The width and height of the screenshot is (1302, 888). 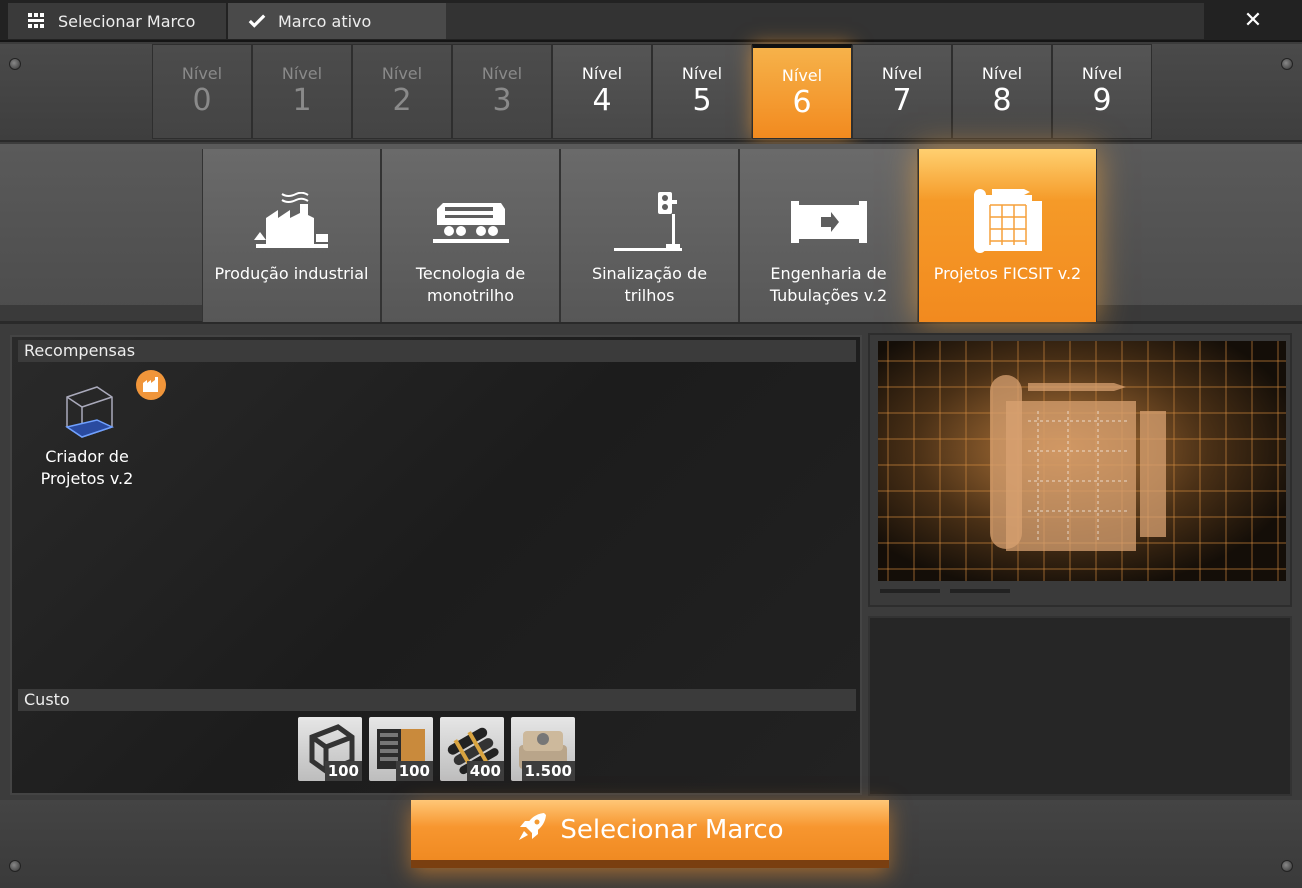 I want to click on tier-2: Nível 2, so click(x=402, y=91).